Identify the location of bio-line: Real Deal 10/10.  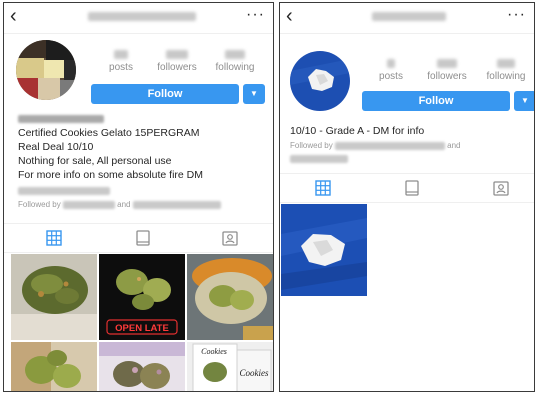
(56, 147).